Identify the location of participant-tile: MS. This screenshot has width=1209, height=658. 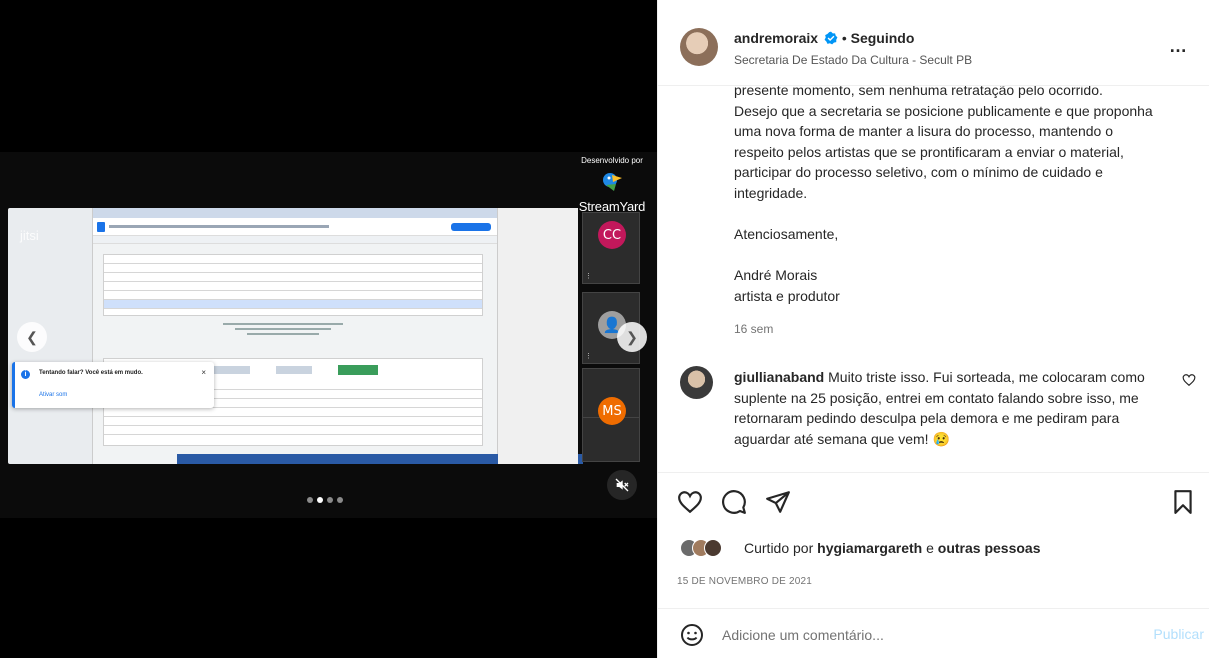
(611, 396).